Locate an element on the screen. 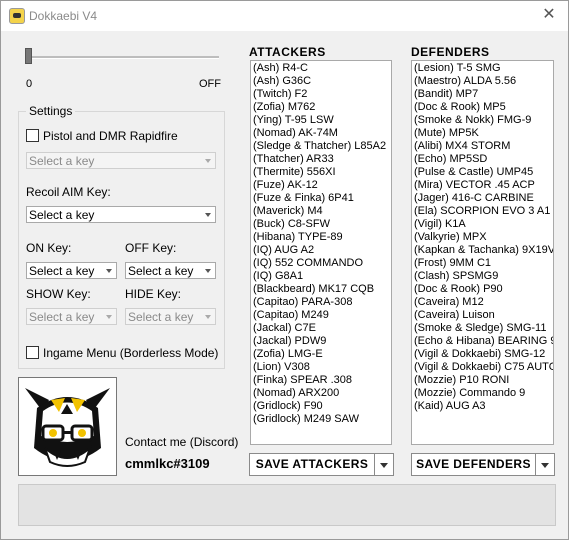 This screenshot has width=569, height=540. hide-key-select: Select a key is located at coordinates (170, 316).